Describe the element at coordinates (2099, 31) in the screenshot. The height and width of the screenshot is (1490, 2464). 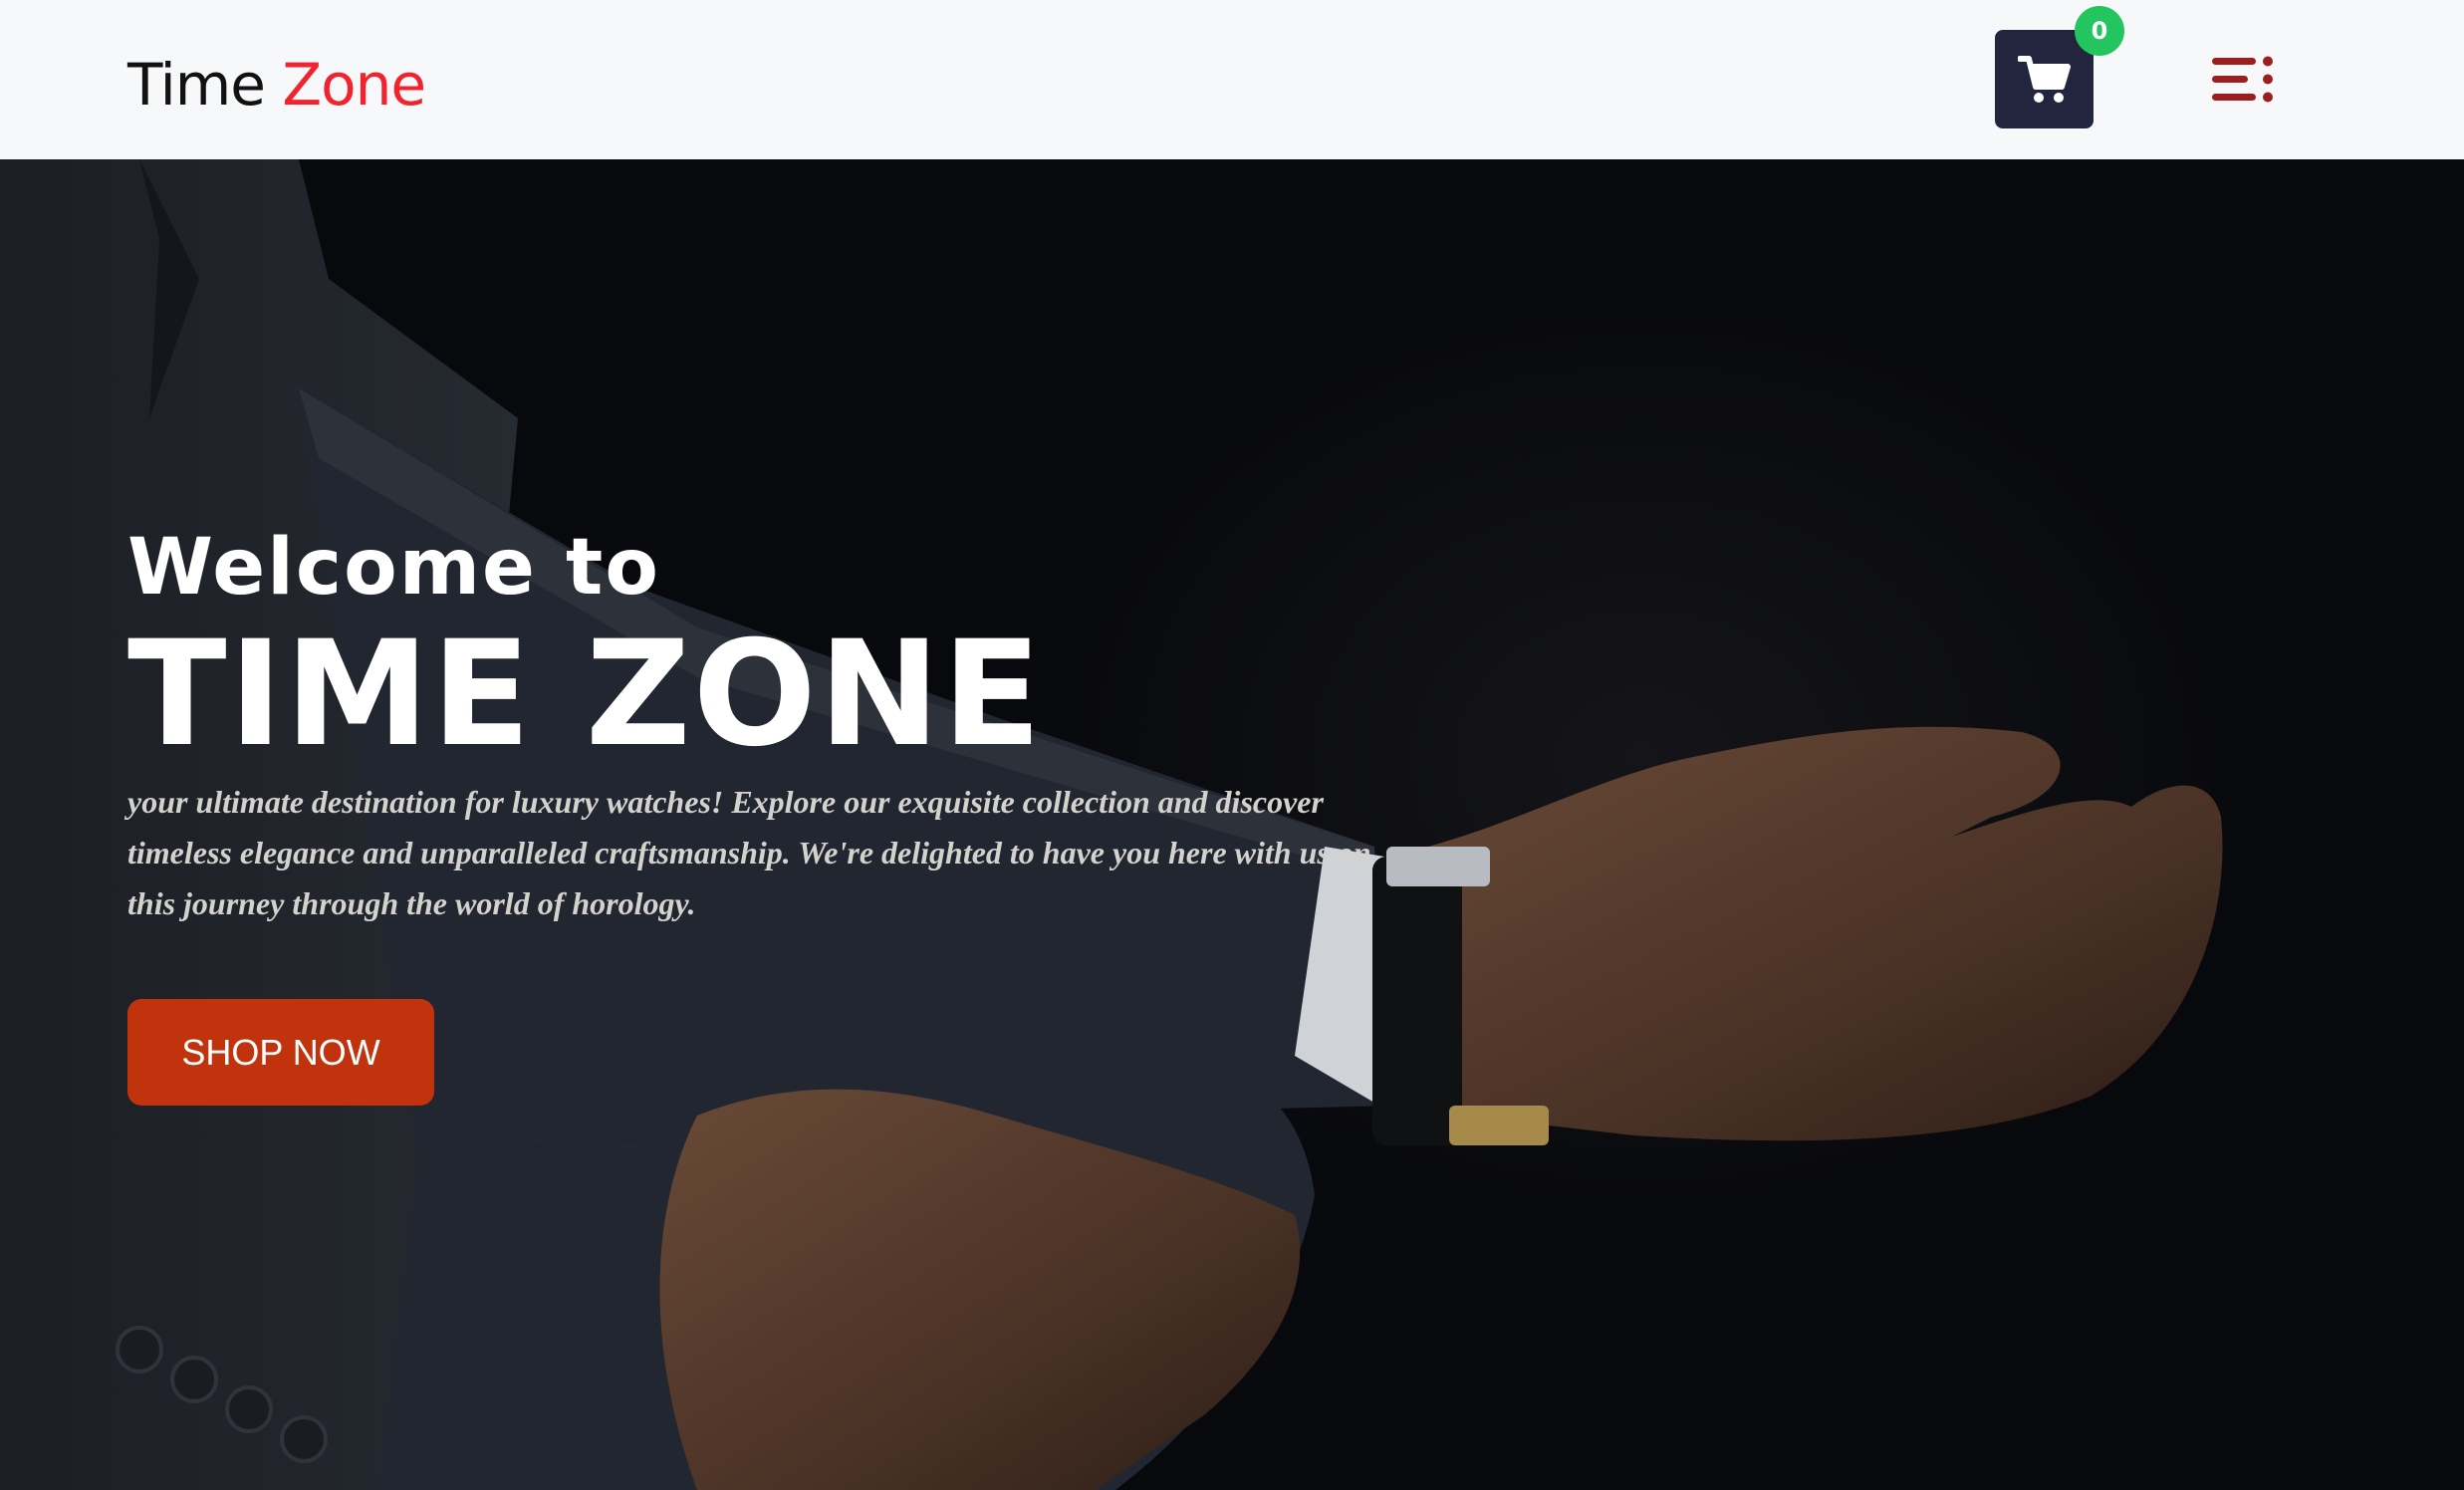
I see `cart-count-badge: 0` at that location.